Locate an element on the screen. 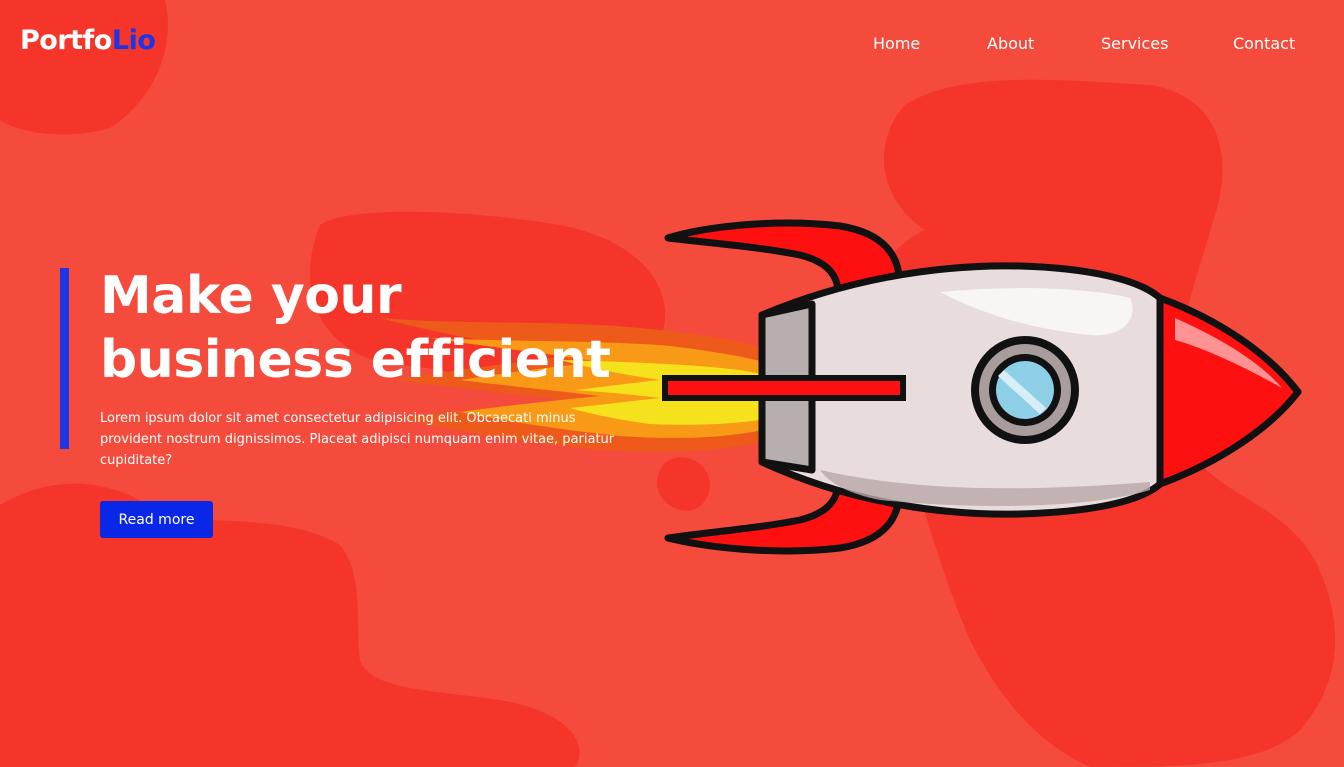 This screenshot has height=767, width=1344. hero-title-line-2: business efficient is located at coordinates (355, 360).